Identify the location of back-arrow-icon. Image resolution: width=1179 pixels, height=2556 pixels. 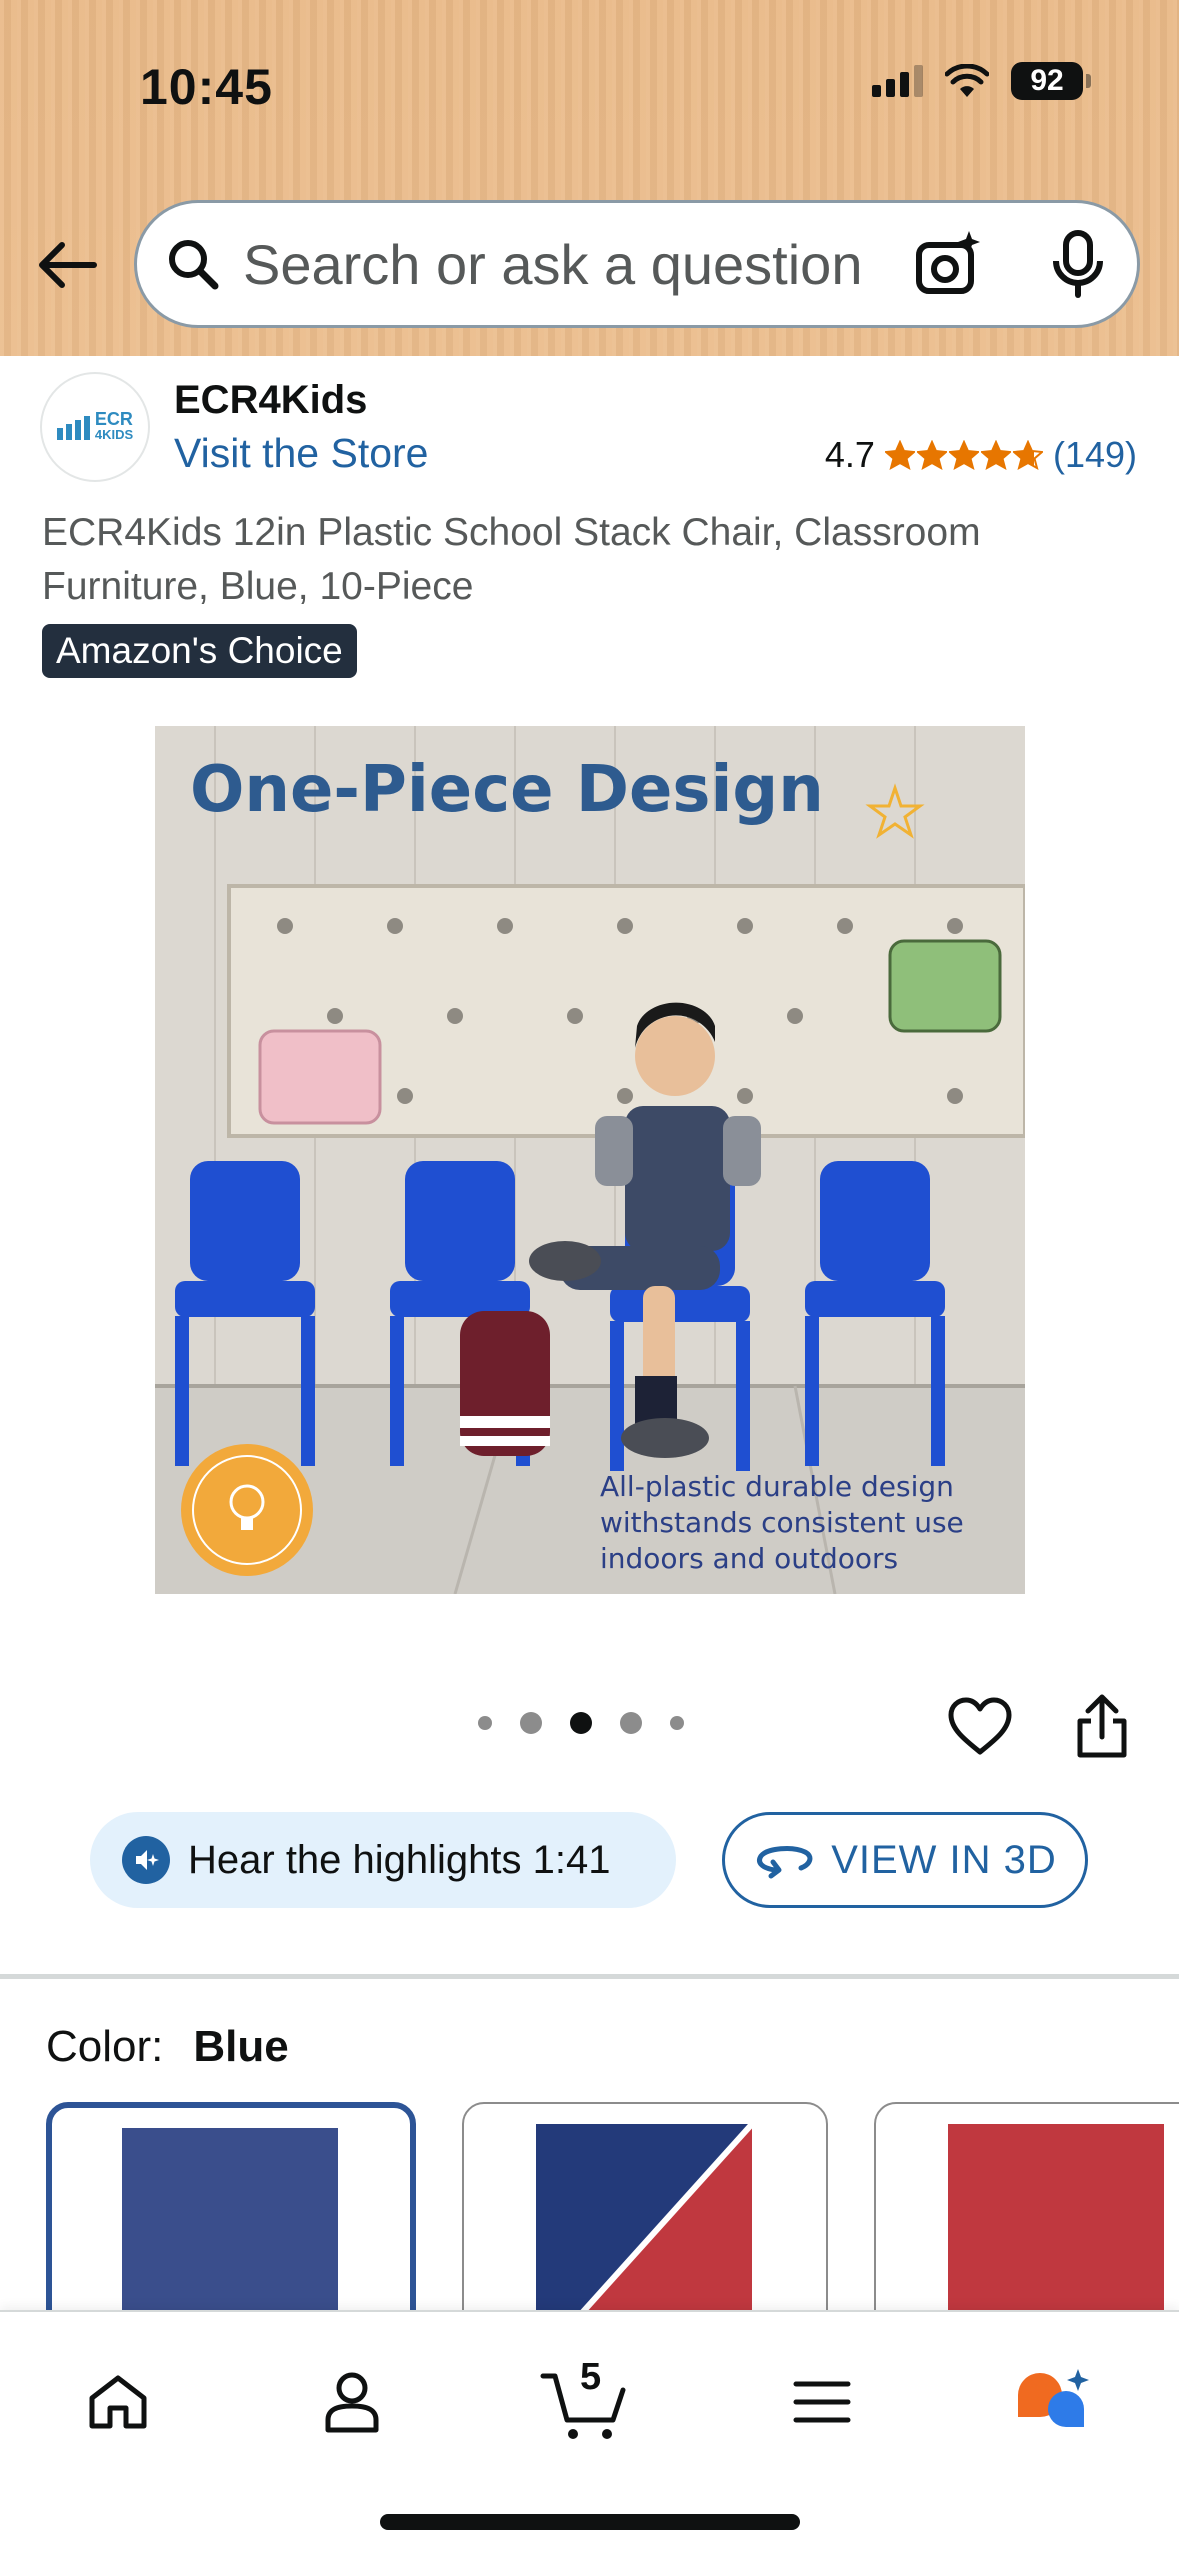
(68, 265).